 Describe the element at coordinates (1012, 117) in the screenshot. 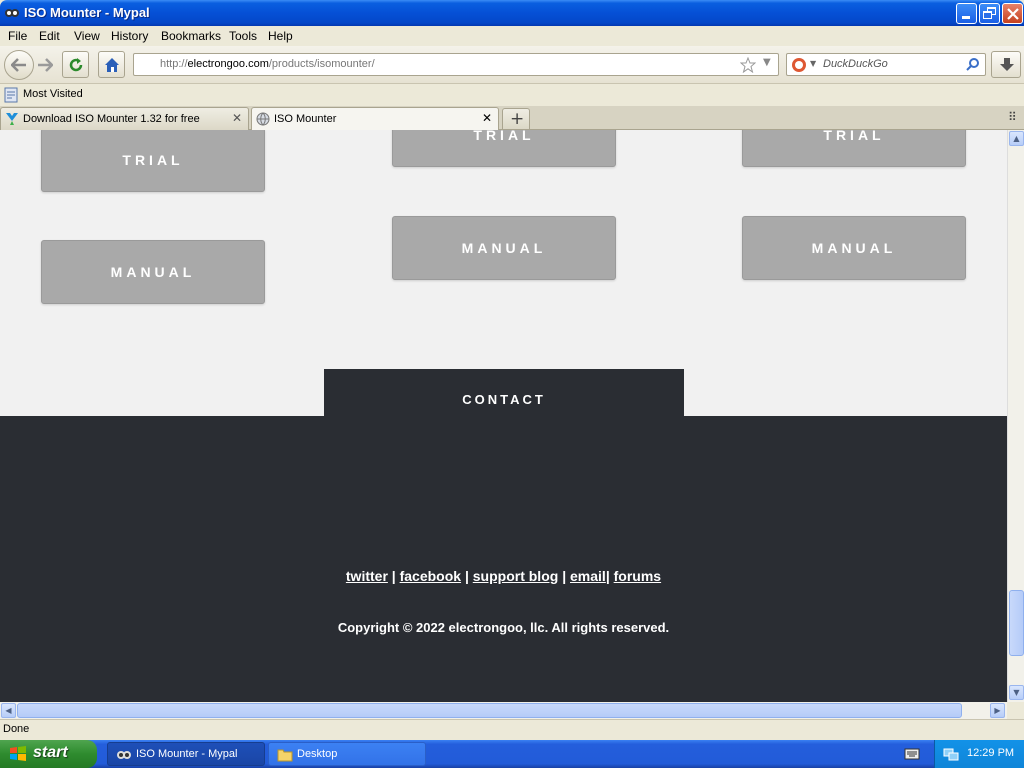

I see `tab-list-icon: ⠿` at that location.